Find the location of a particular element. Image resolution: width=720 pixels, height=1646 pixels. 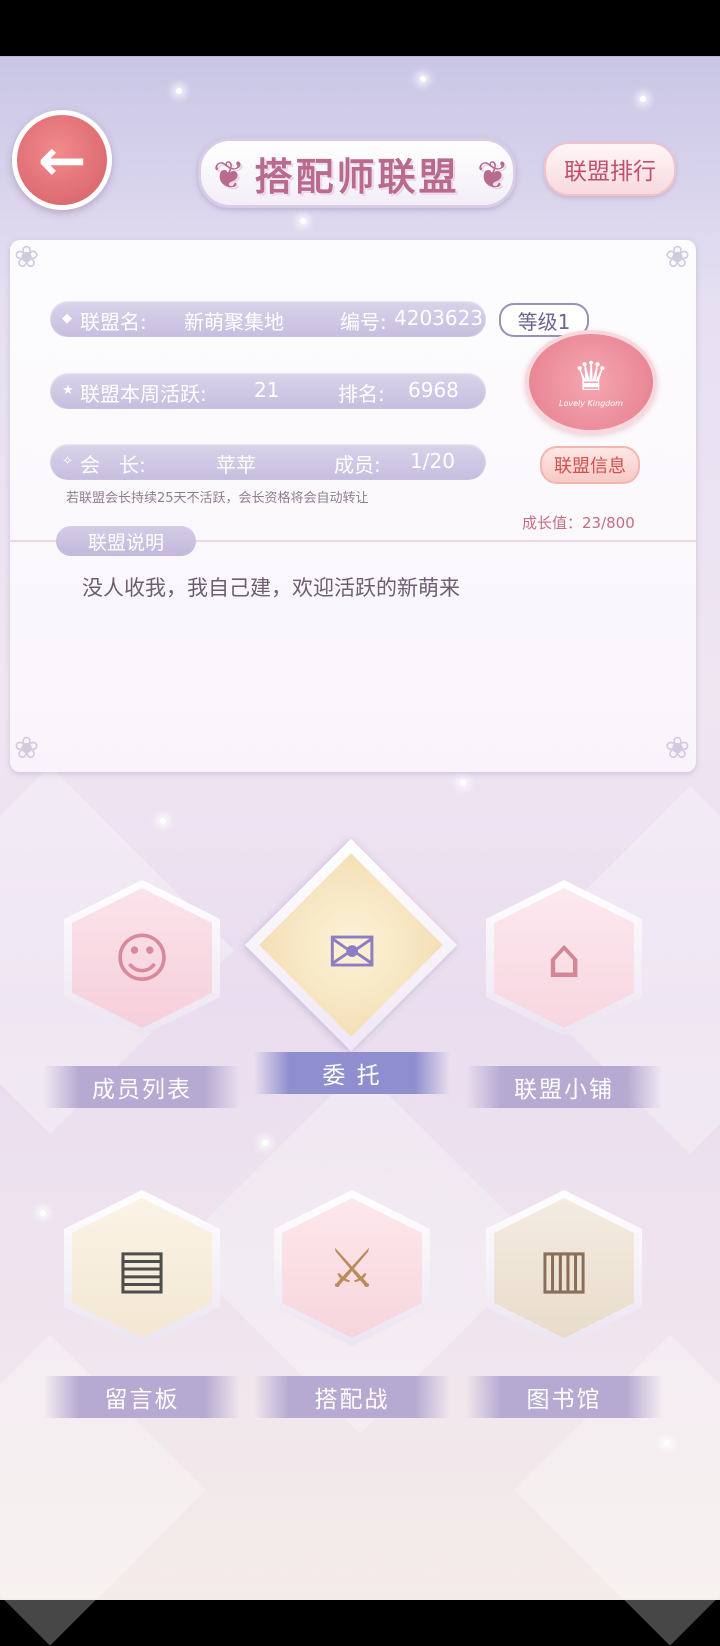

emblem-text: Lovely Kingdom is located at coordinates (591, 403).